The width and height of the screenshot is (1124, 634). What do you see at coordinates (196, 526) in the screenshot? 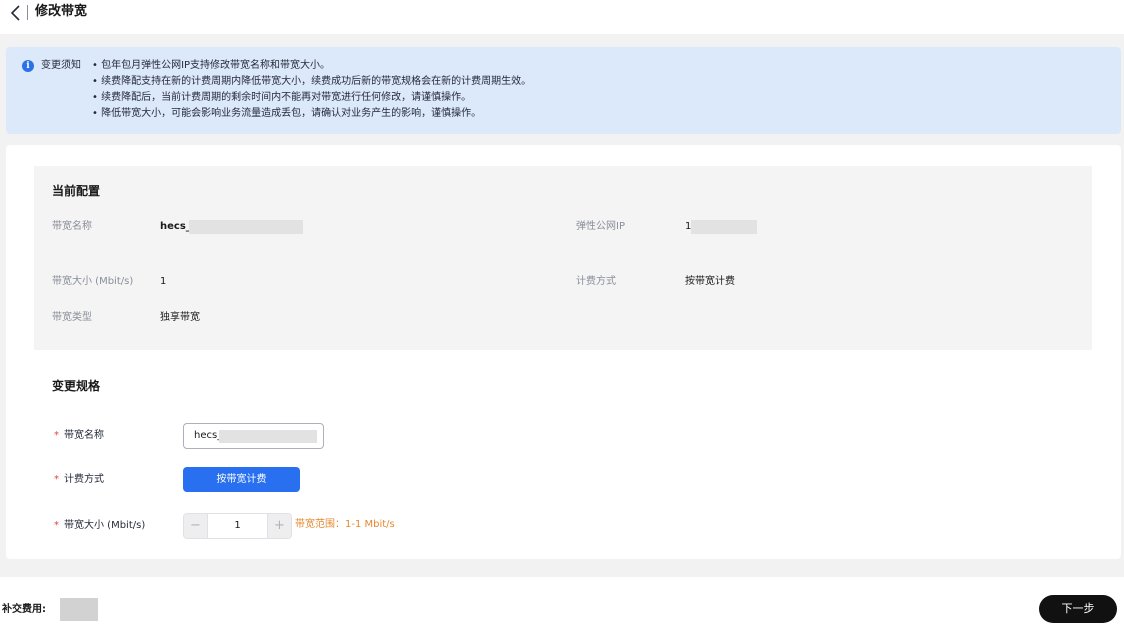
I see `decrement-button: −` at bounding box center [196, 526].